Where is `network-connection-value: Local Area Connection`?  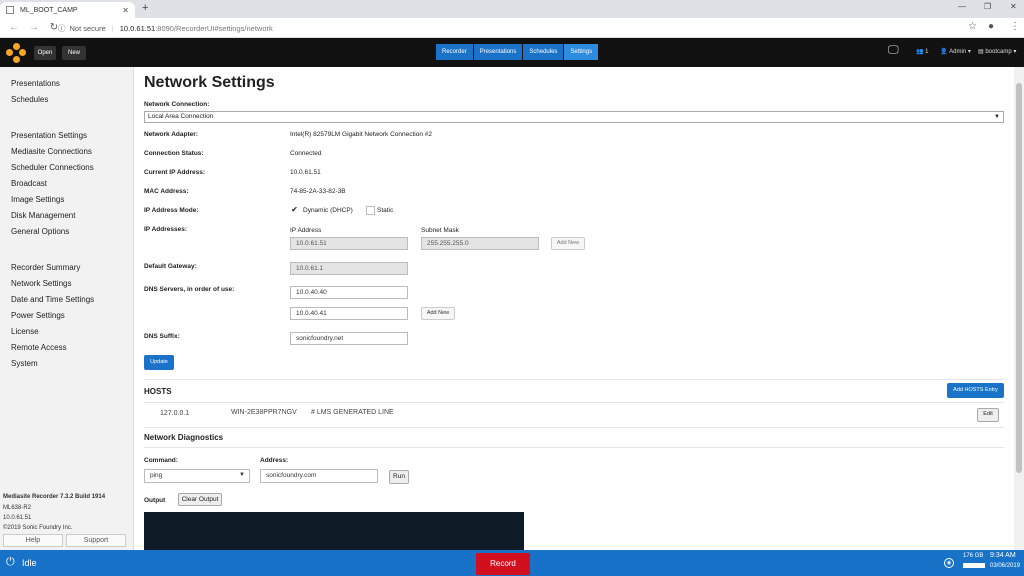
network-connection-value: Local Area Connection is located at coordinates (181, 116).